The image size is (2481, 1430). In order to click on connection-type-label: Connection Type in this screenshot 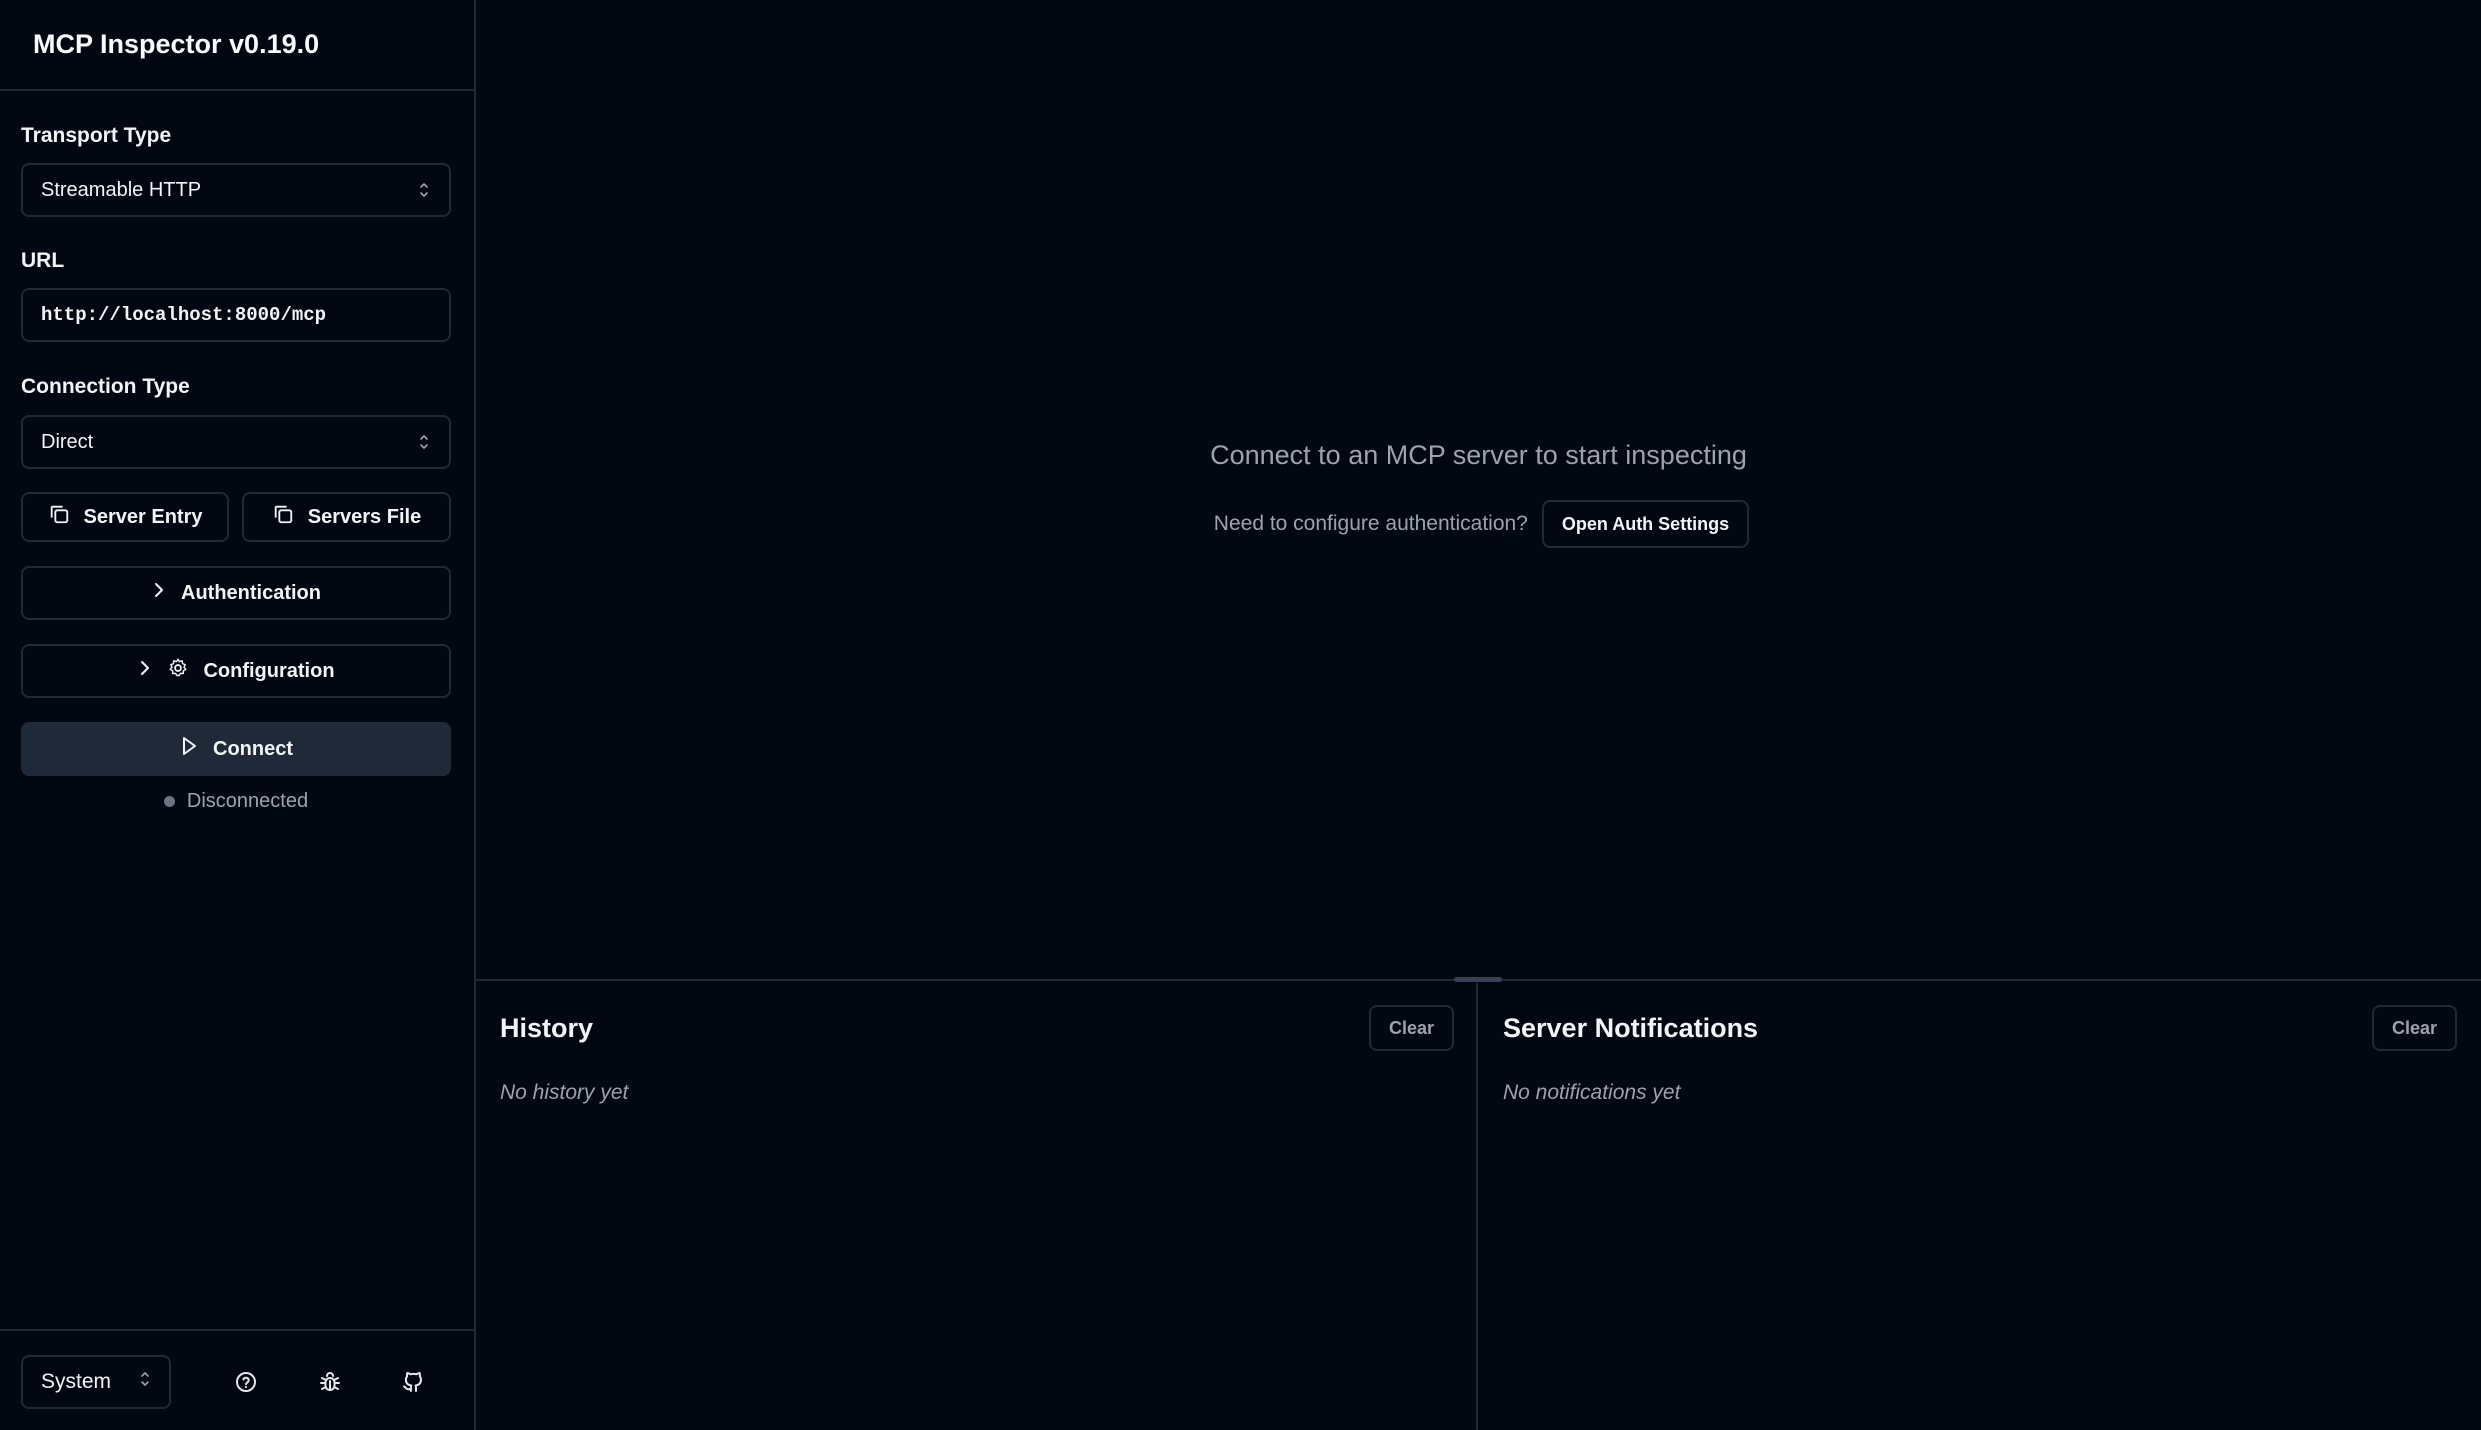, I will do `click(105, 386)`.